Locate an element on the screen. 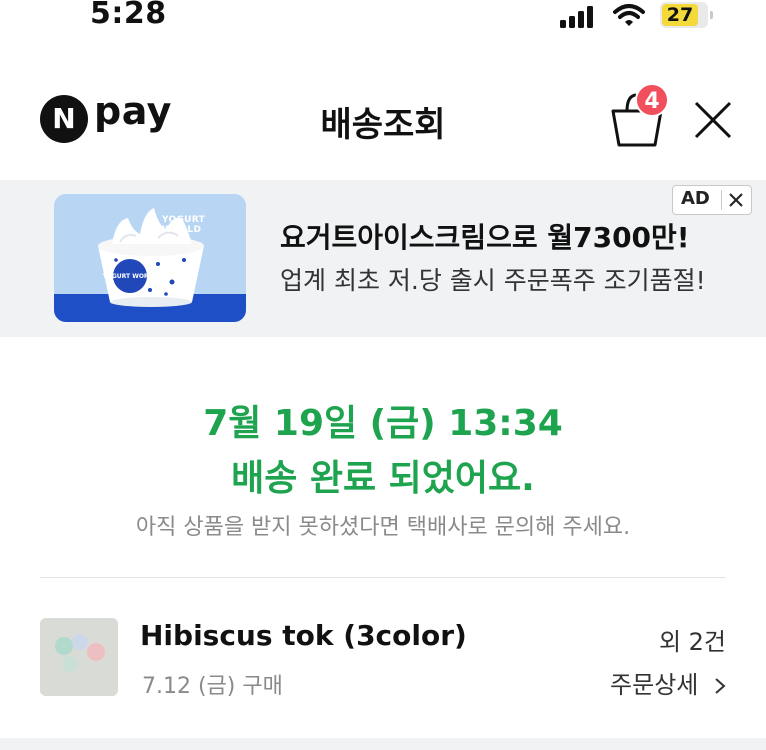  wifi-icon is located at coordinates (629, 15).